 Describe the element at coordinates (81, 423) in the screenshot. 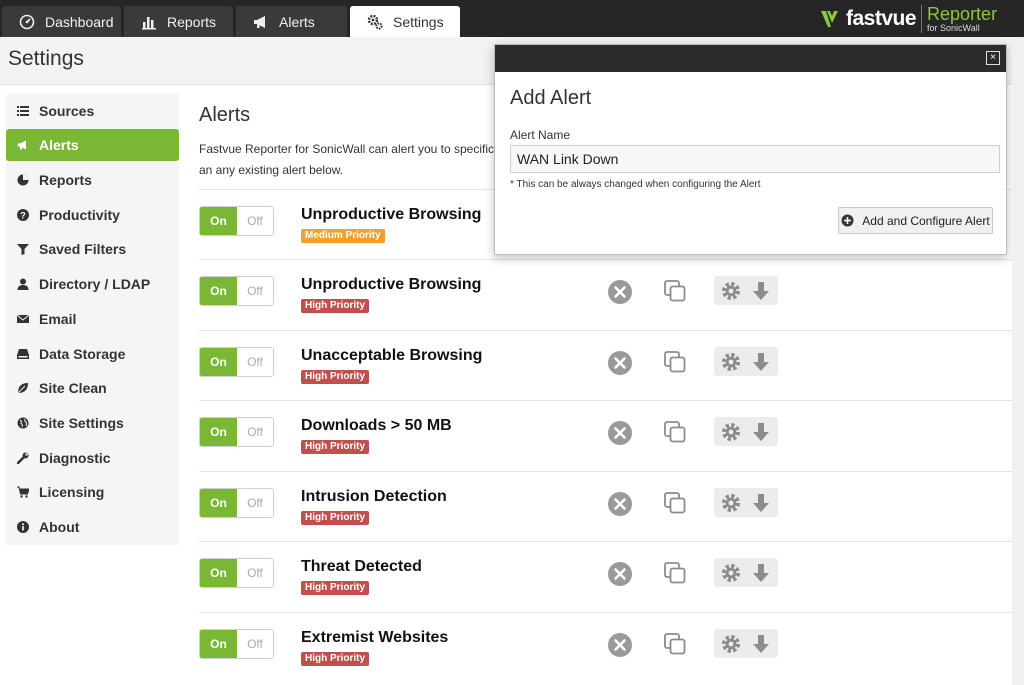

I see `sidebar-item-label: Site Settings` at that location.